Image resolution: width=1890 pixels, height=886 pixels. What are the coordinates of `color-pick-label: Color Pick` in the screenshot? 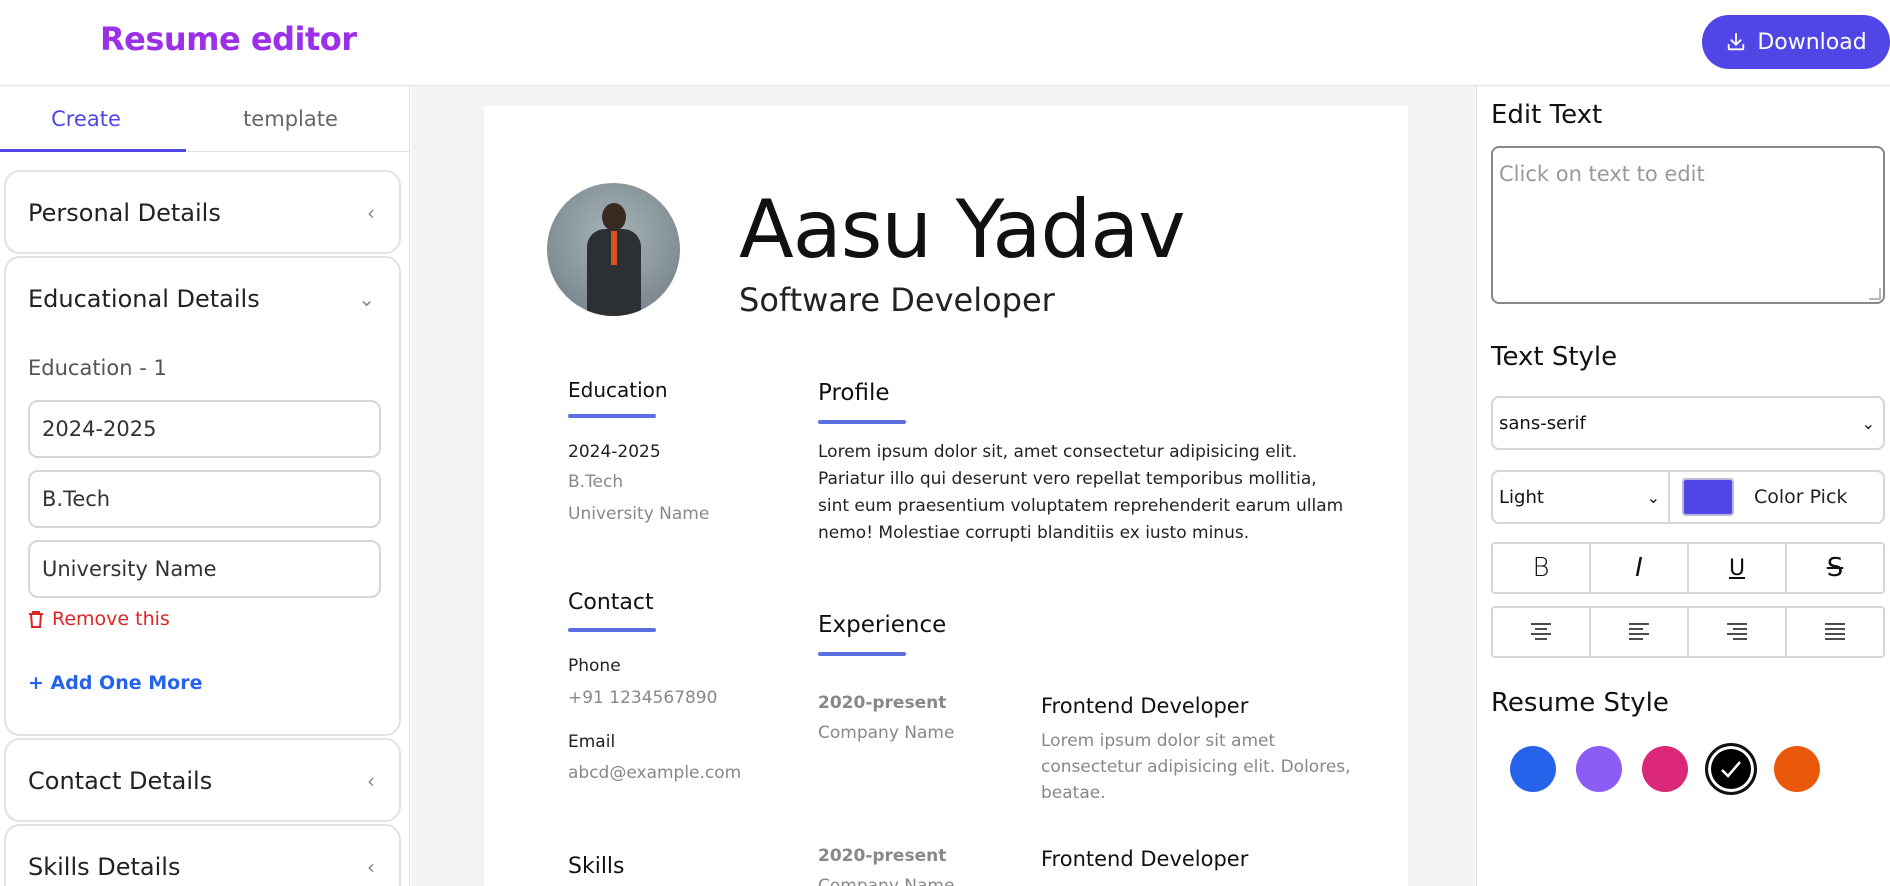 It's located at (1801, 497).